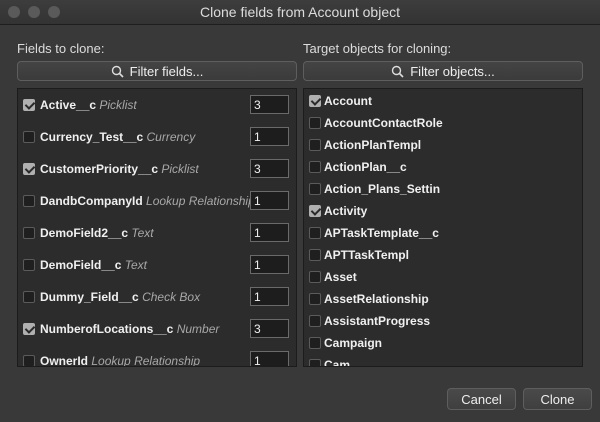 This screenshot has width=600, height=422. I want to click on object-name: APTaskTemplate__c, so click(381, 233).